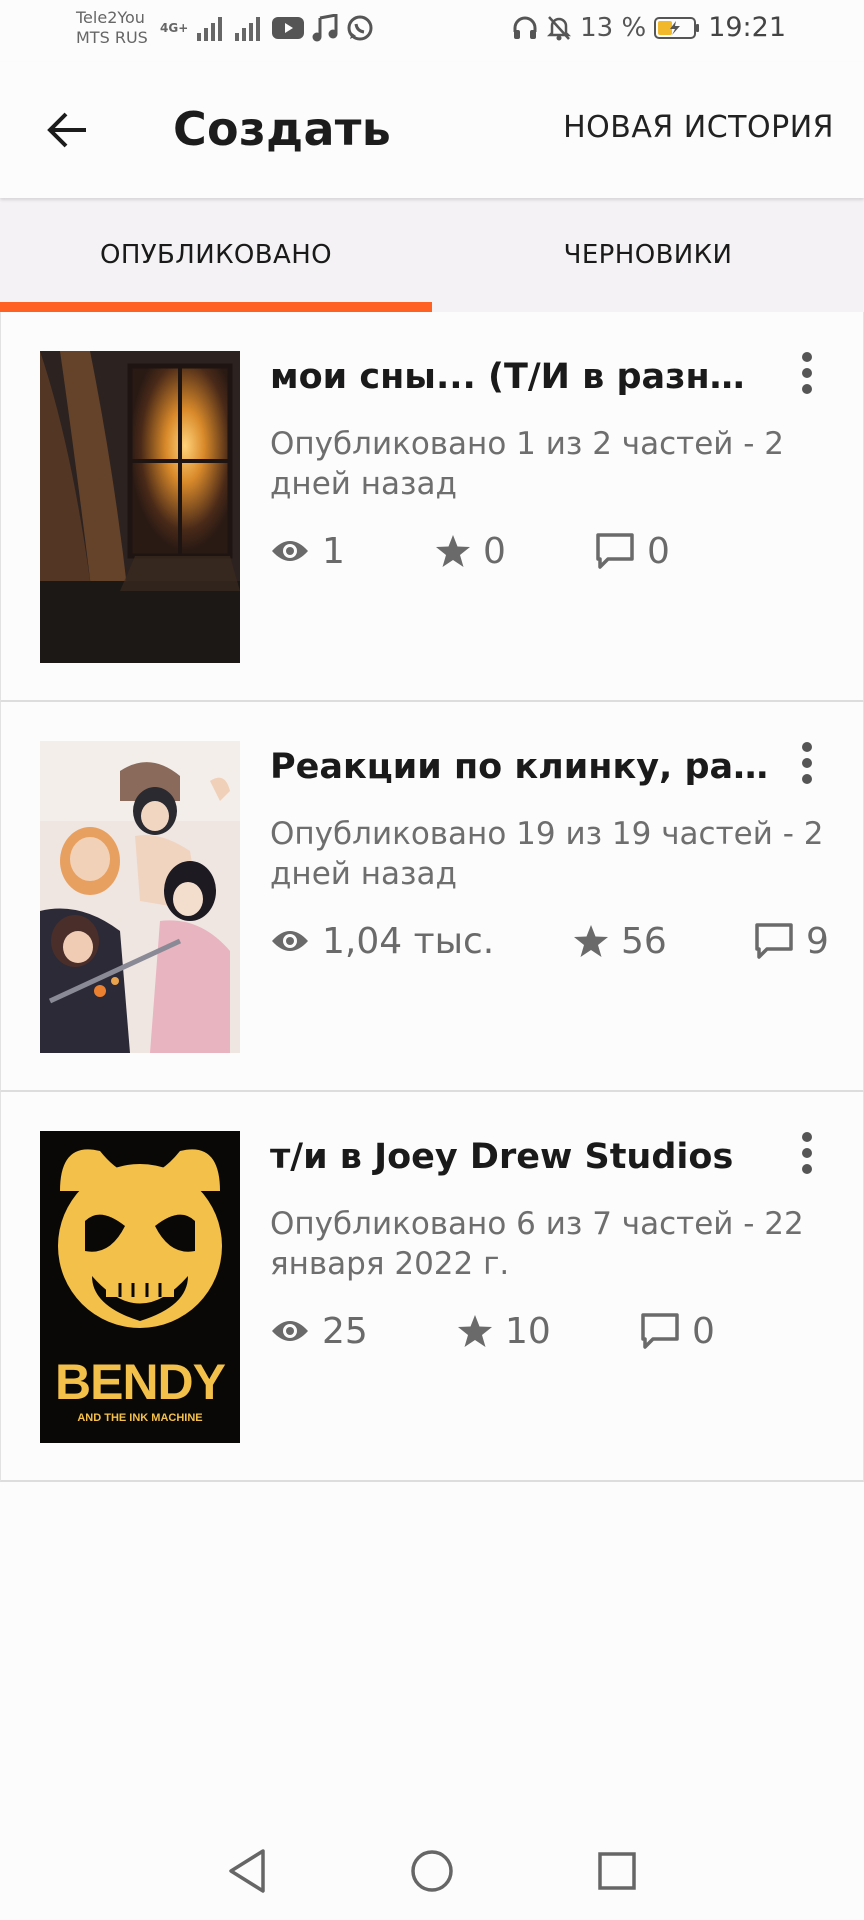 This screenshot has width=864, height=1920. Describe the element at coordinates (560, 1331) in the screenshot. I see `story-stats: 25 10 0` at that location.